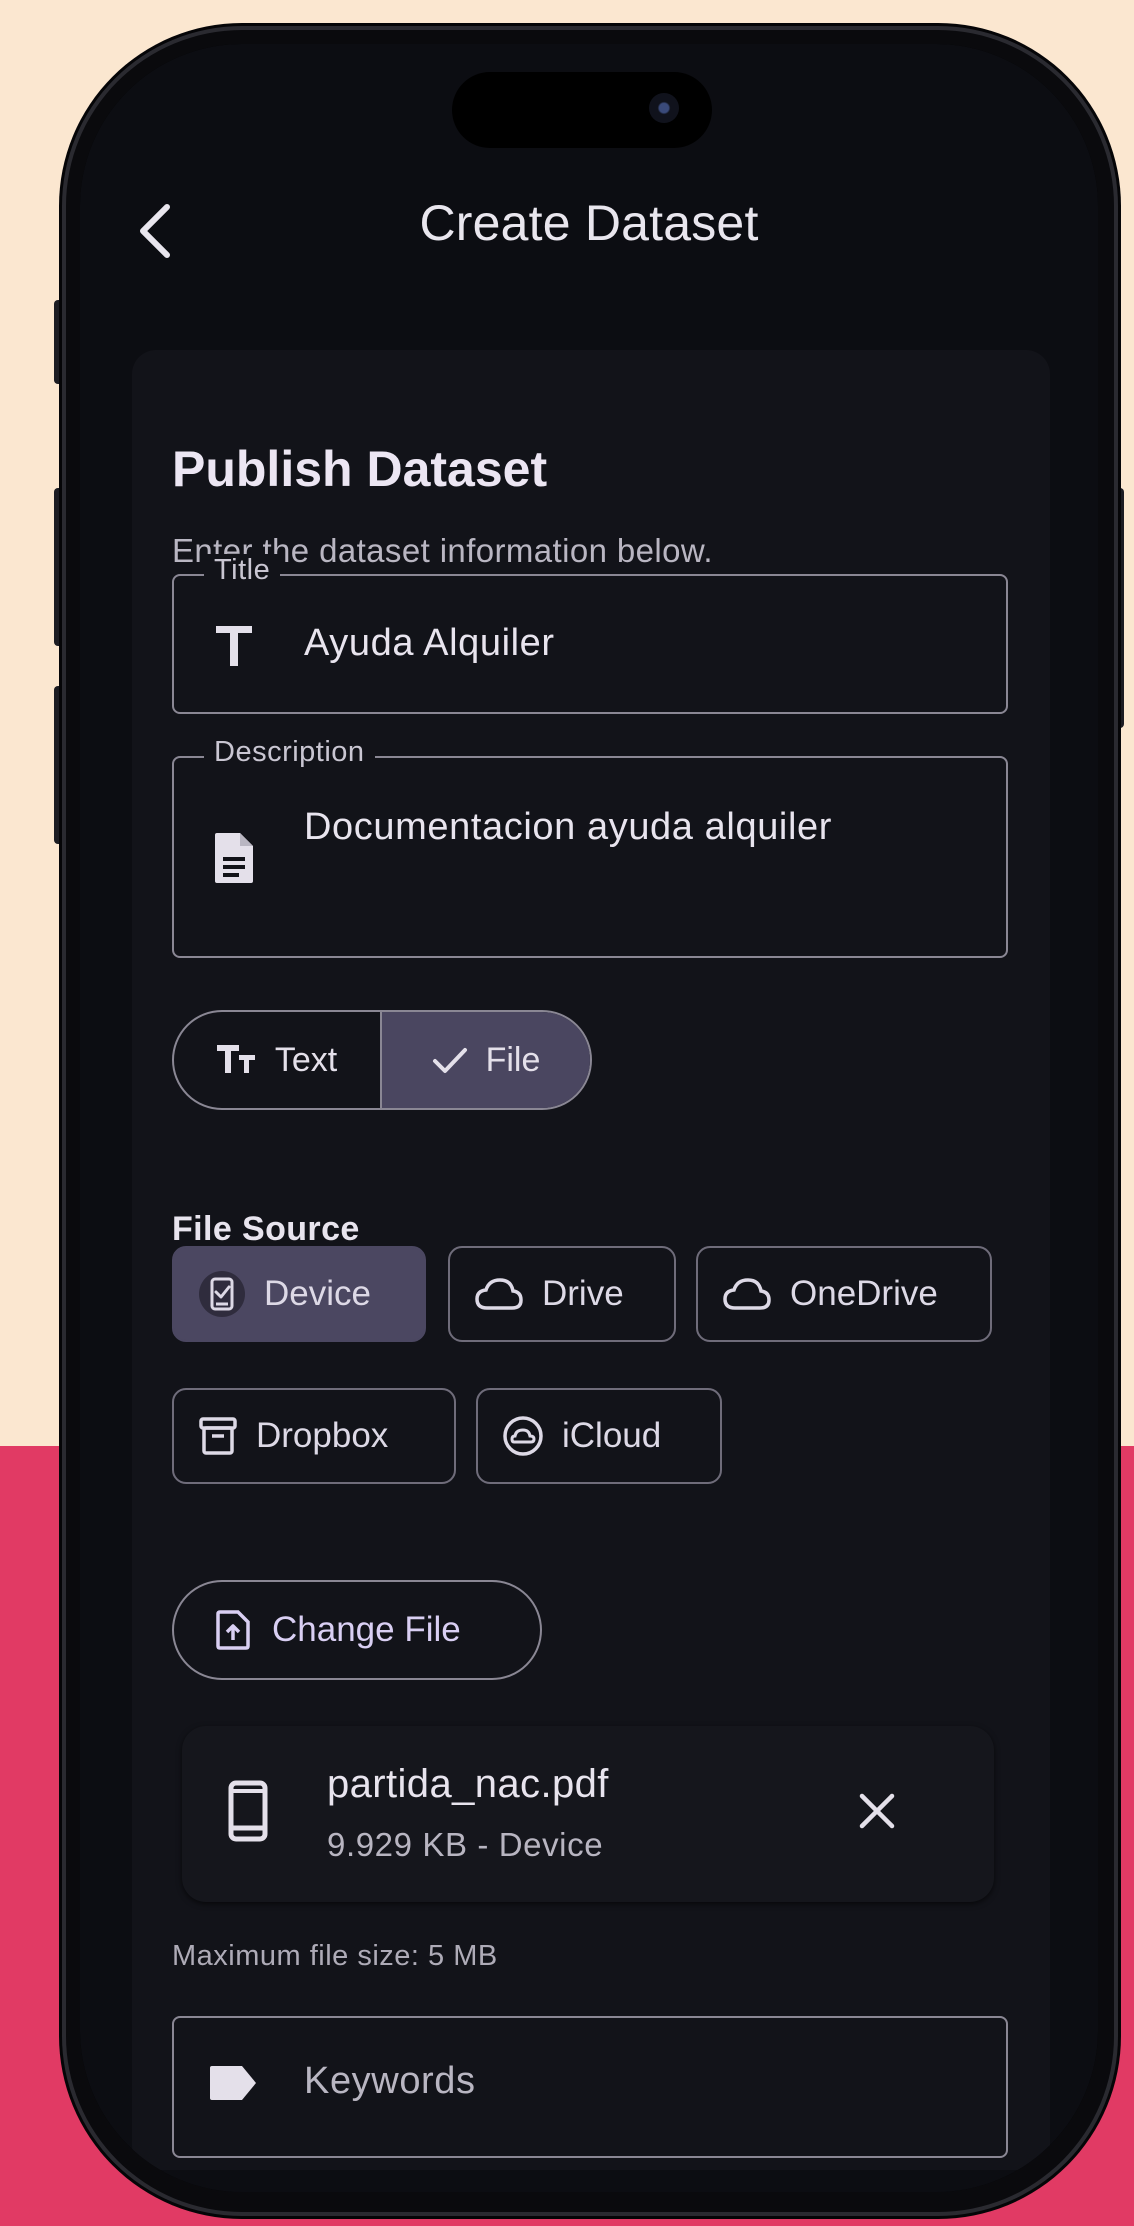 This screenshot has width=1134, height=2226. What do you see at coordinates (234, 646) in the screenshot?
I see `text-t-icon` at bounding box center [234, 646].